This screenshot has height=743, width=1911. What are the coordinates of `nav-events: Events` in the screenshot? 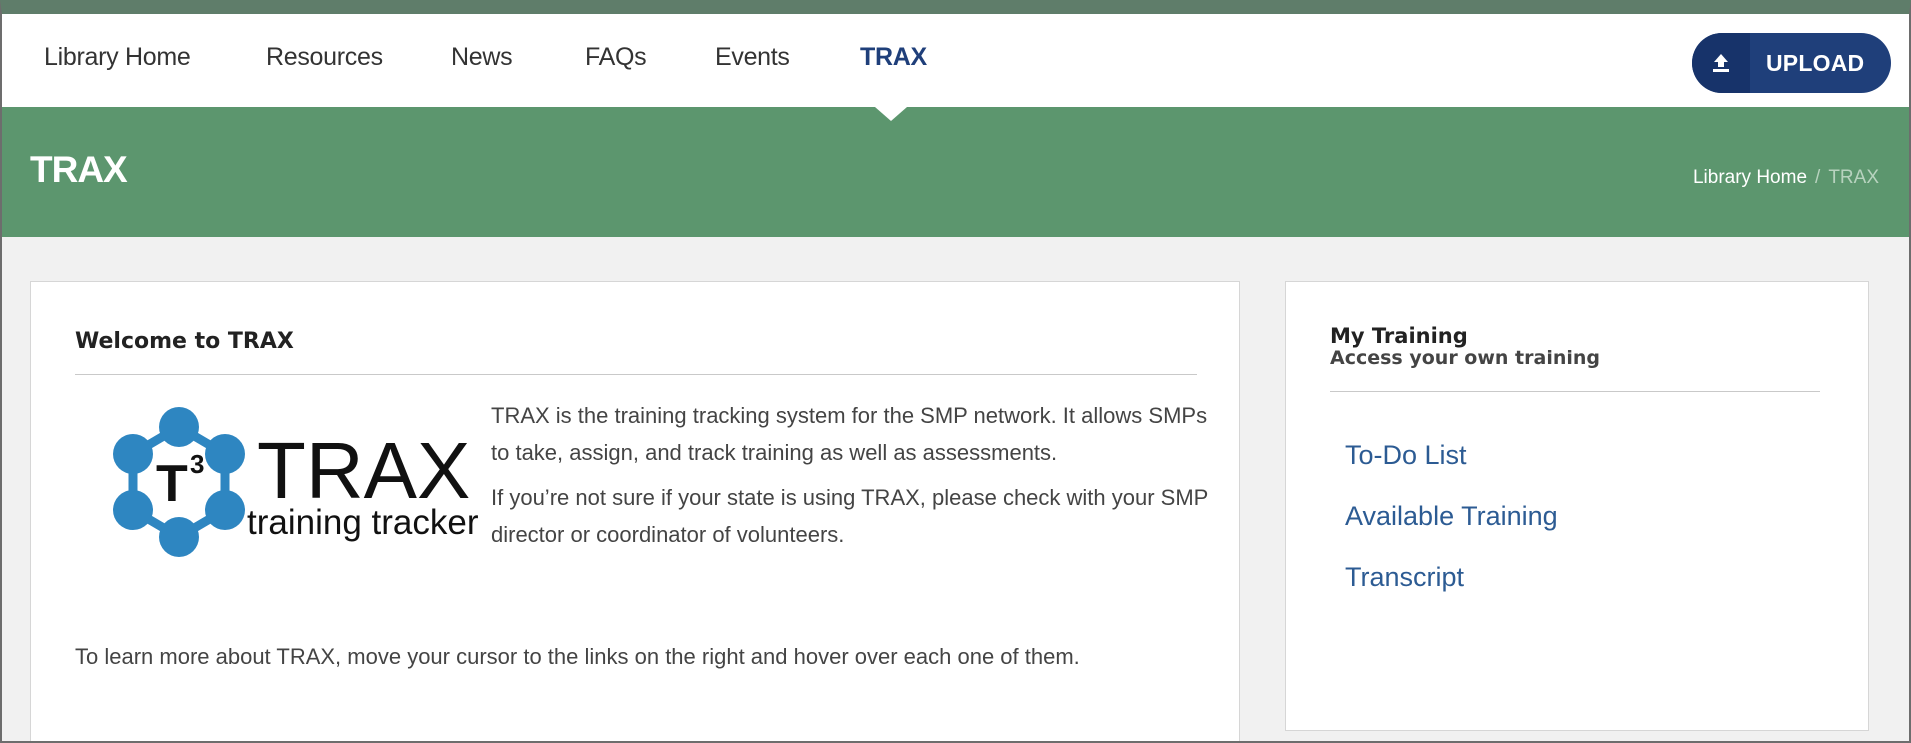 It's located at (752, 57).